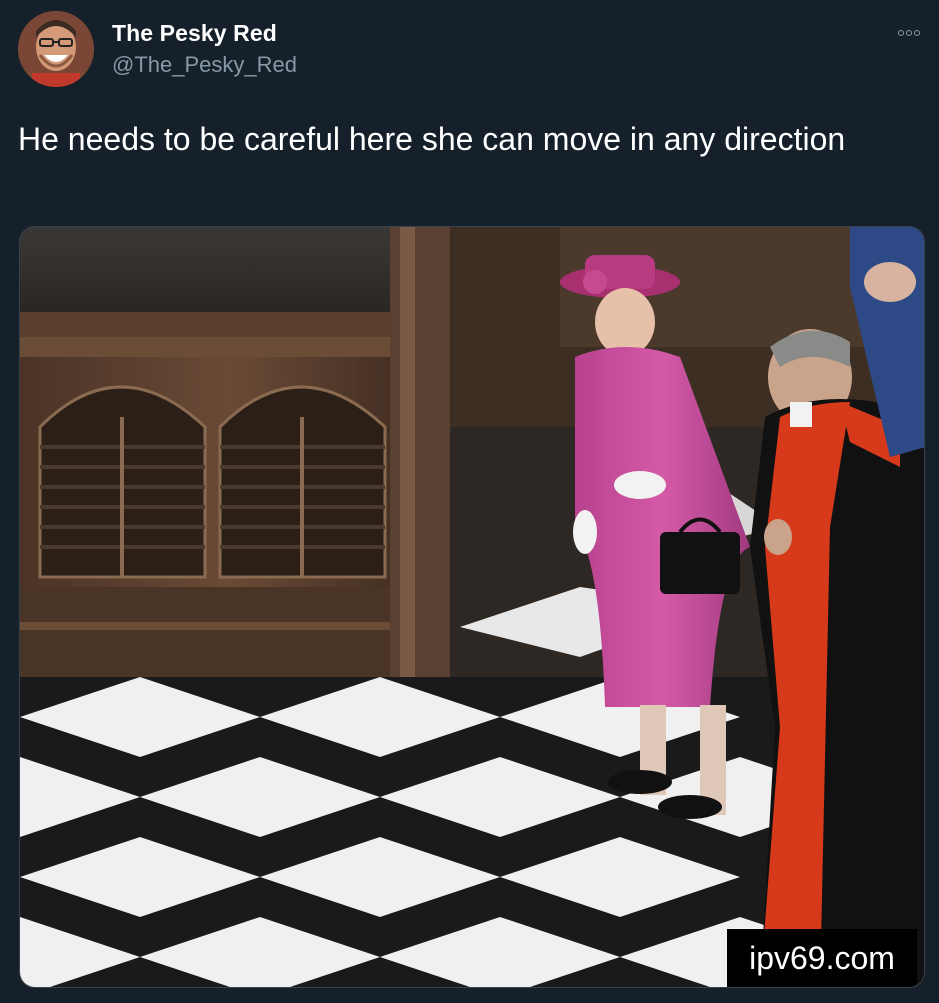 This screenshot has width=939, height=1003. I want to click on watermark-label: ipv69.com, so click(822, 958).